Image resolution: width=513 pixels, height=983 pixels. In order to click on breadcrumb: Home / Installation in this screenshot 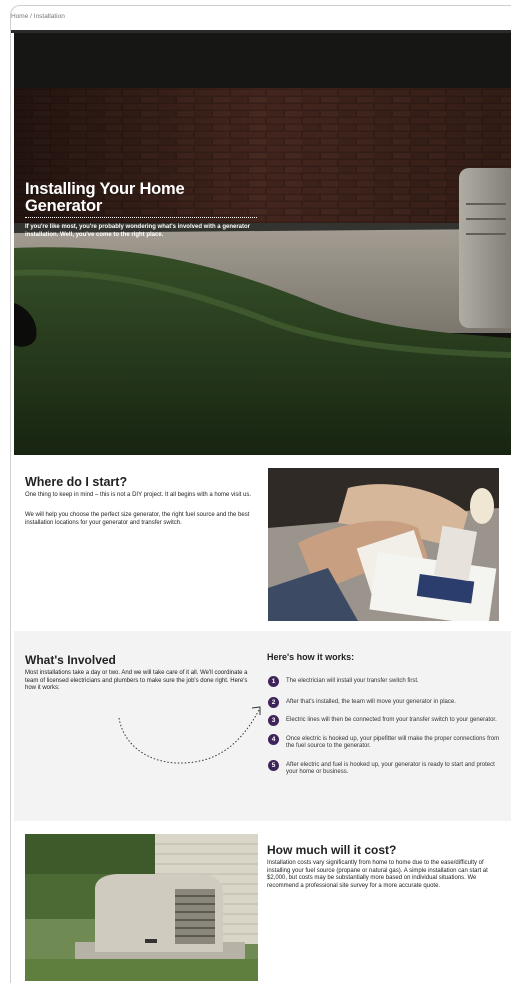, I will do `click(38, 16)`.